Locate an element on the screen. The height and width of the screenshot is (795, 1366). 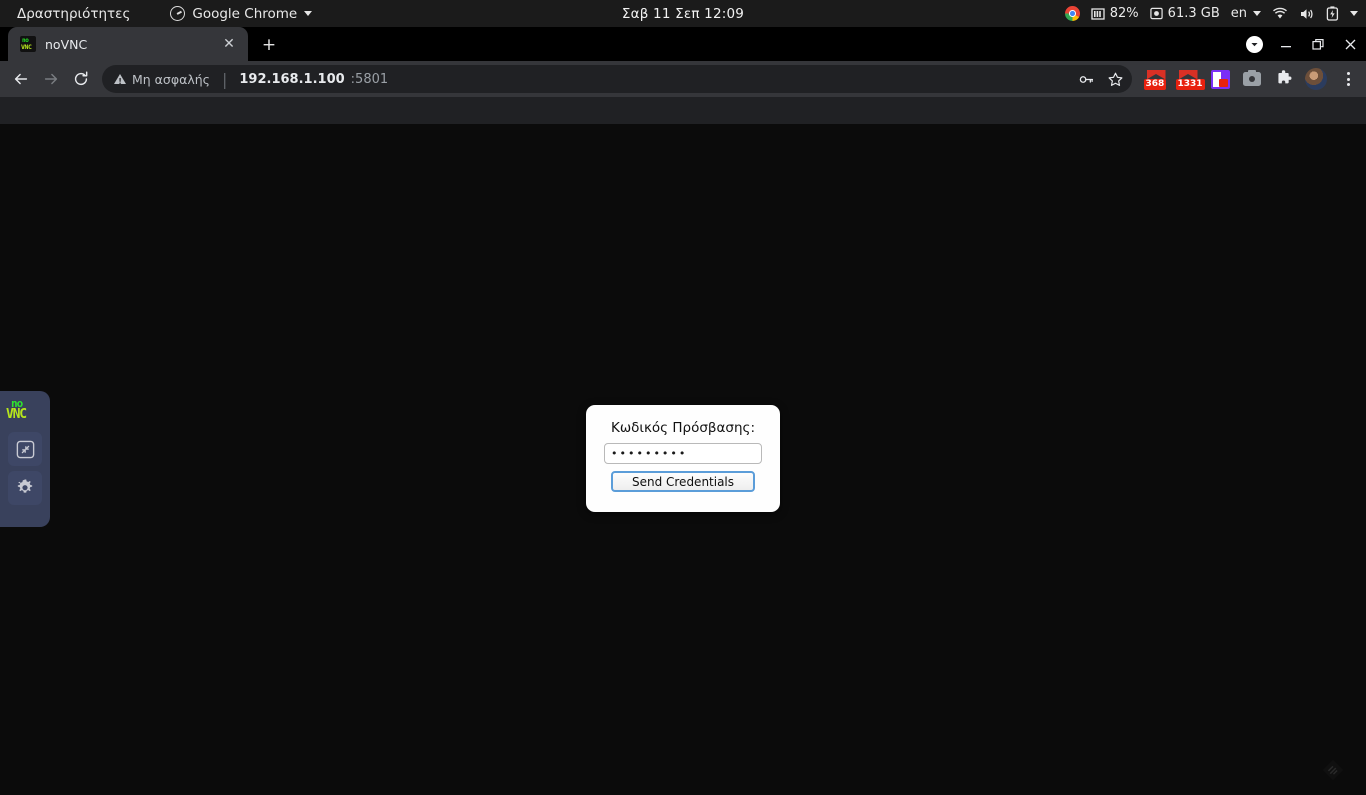
battery-icon is located at coordinates (1332, 13).